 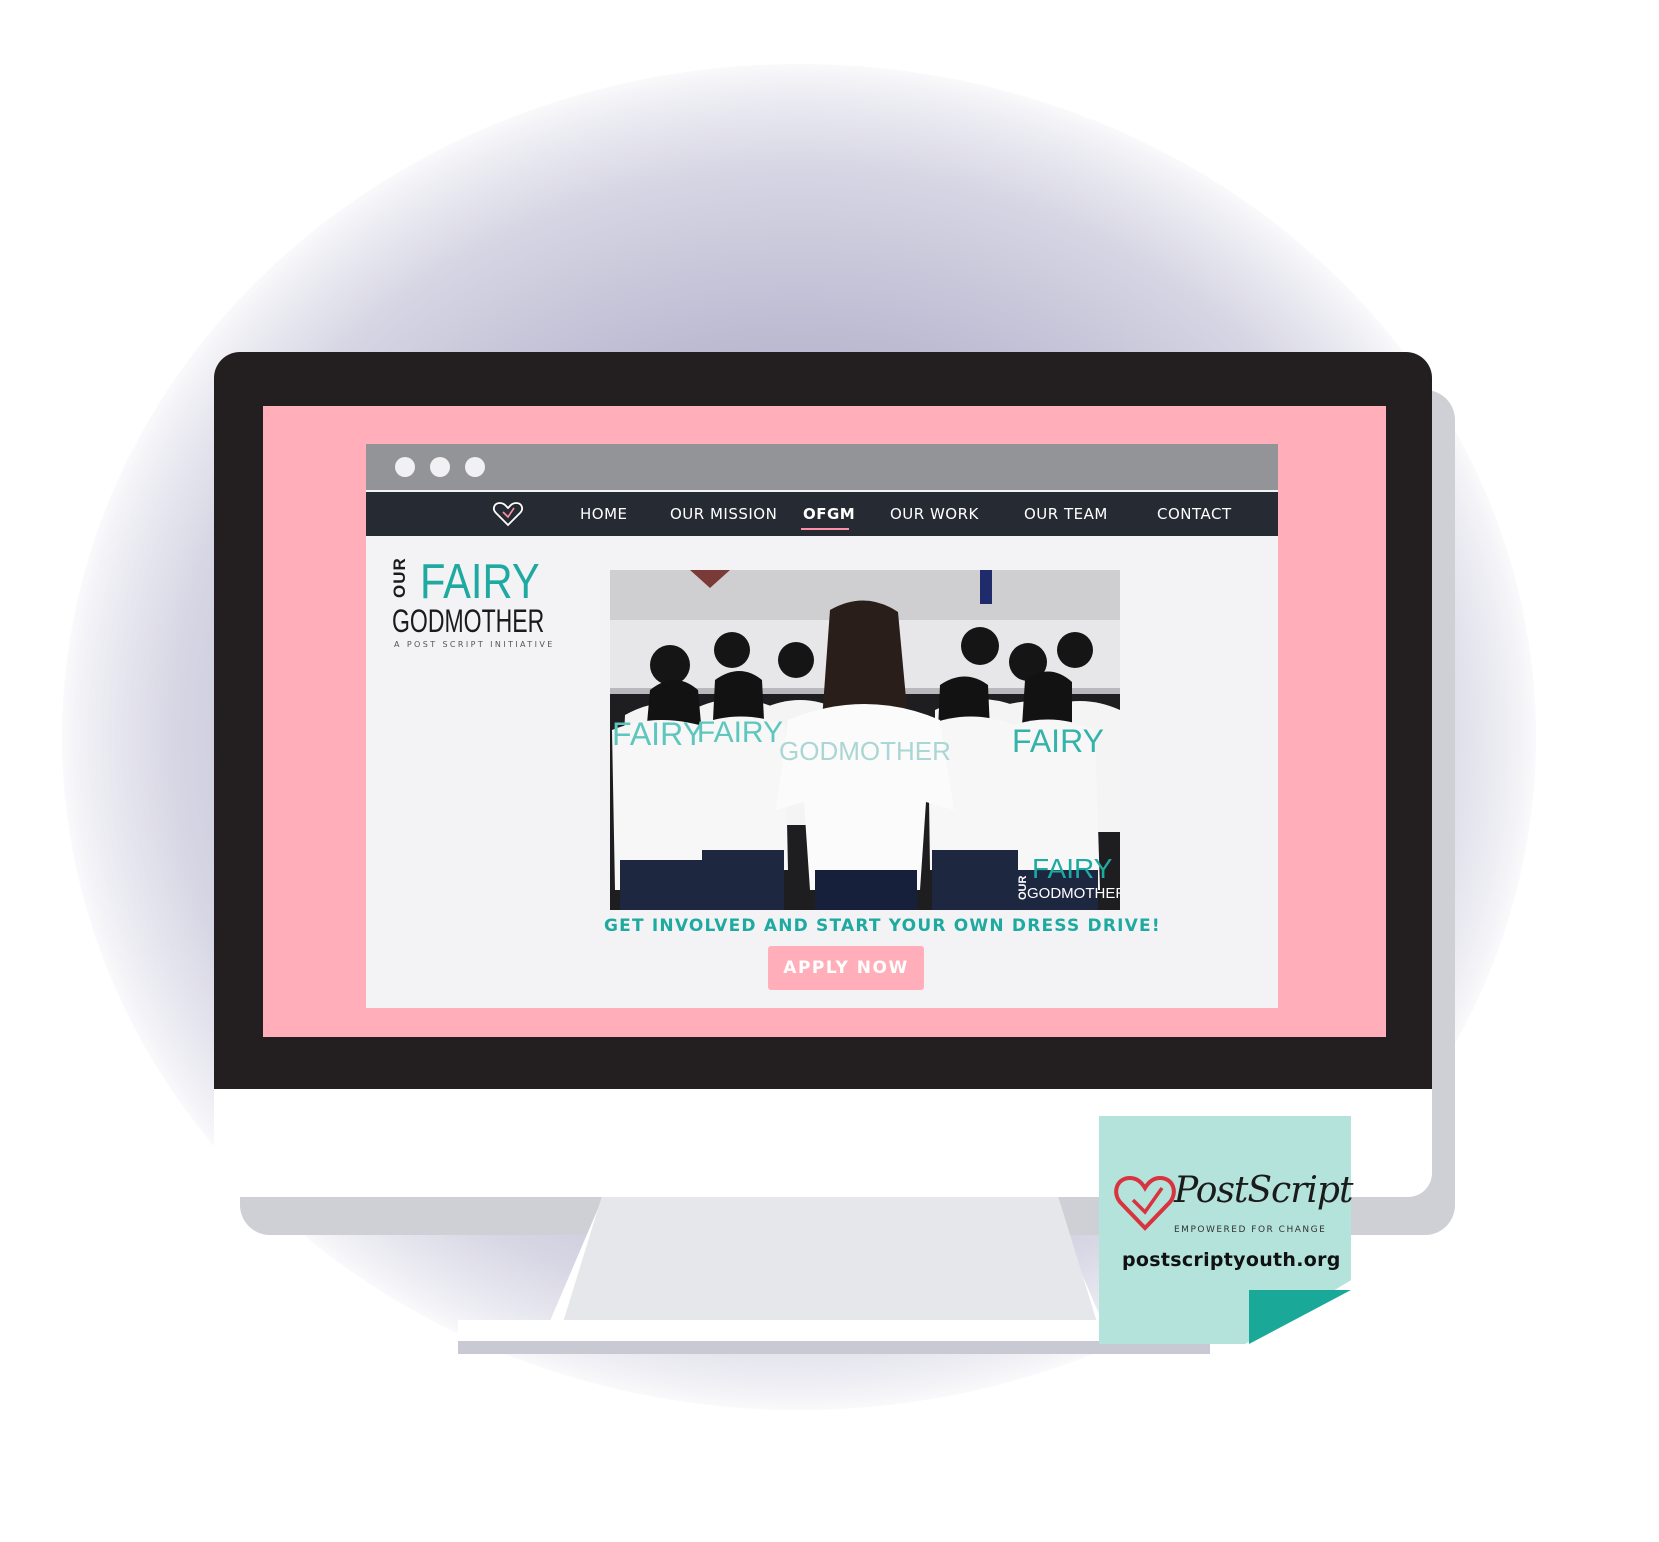 What do you see at coordinates (405, 467) in the screenshot?
I see `window-dot-close` at bounding box center [405, 467].